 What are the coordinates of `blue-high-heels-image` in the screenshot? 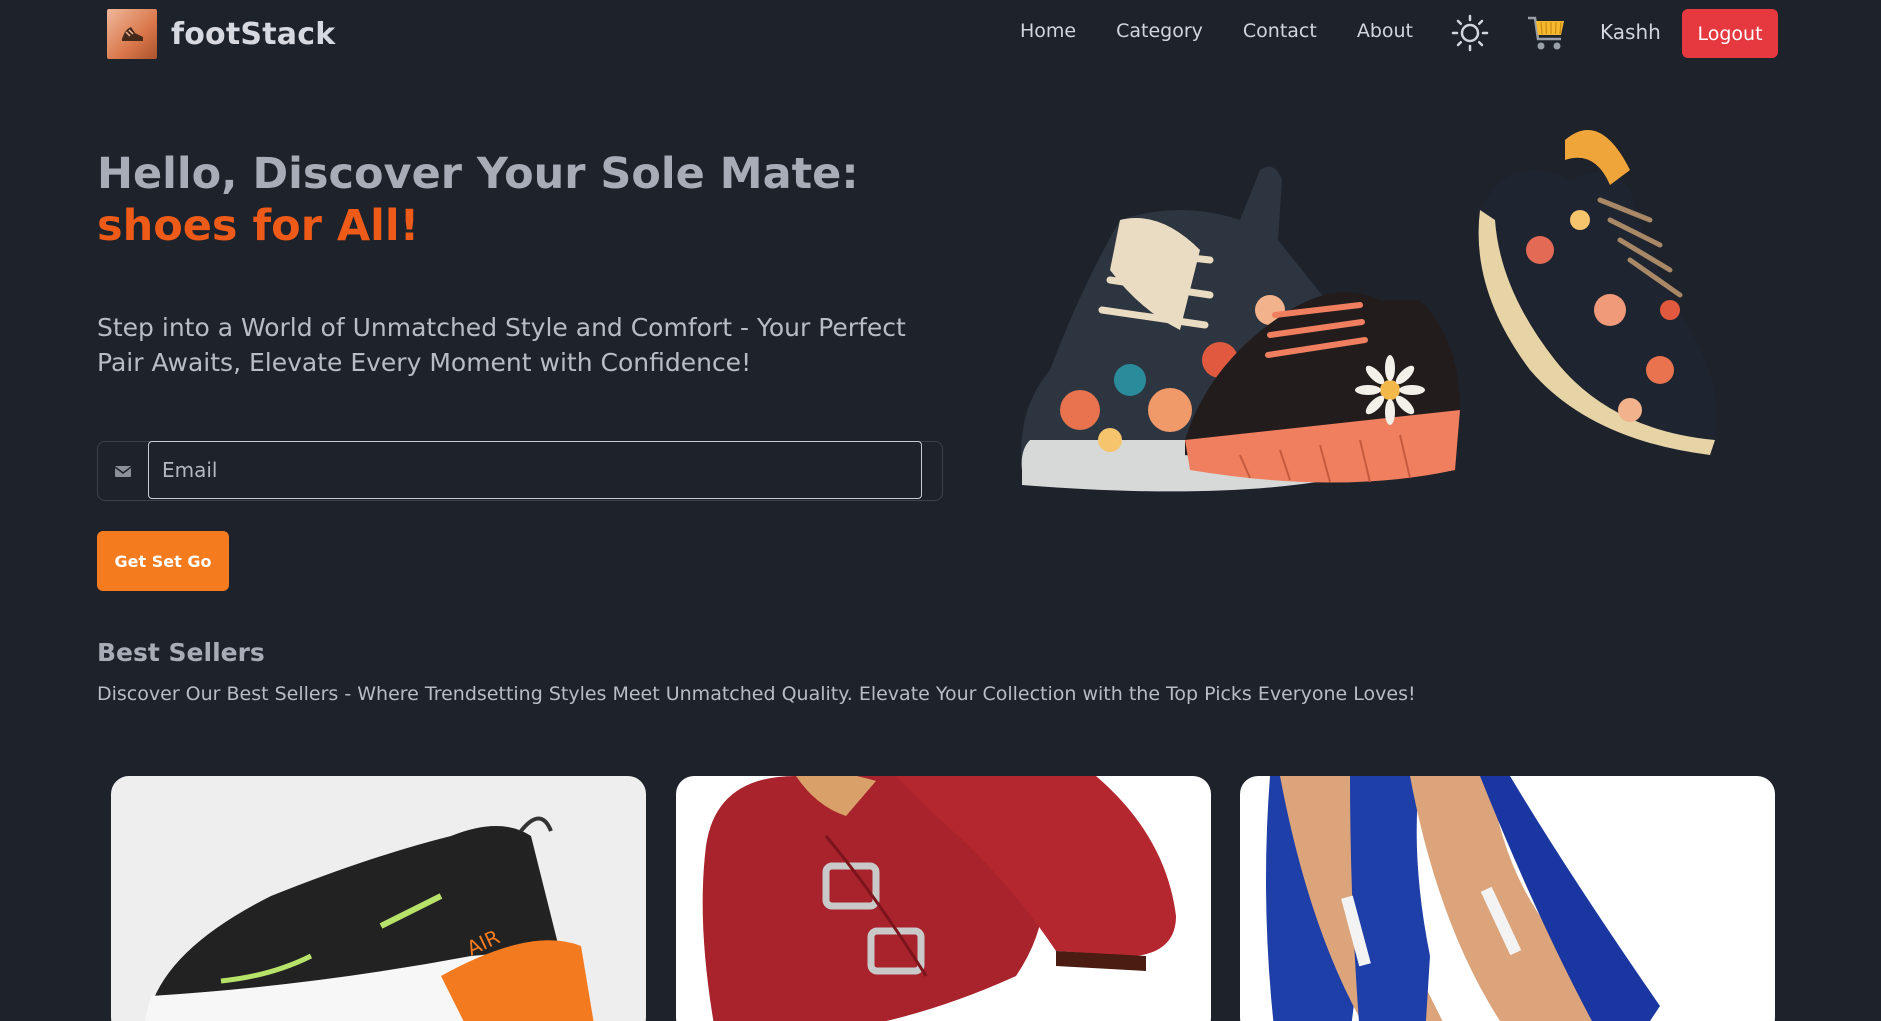 It's located at (1463, 898).